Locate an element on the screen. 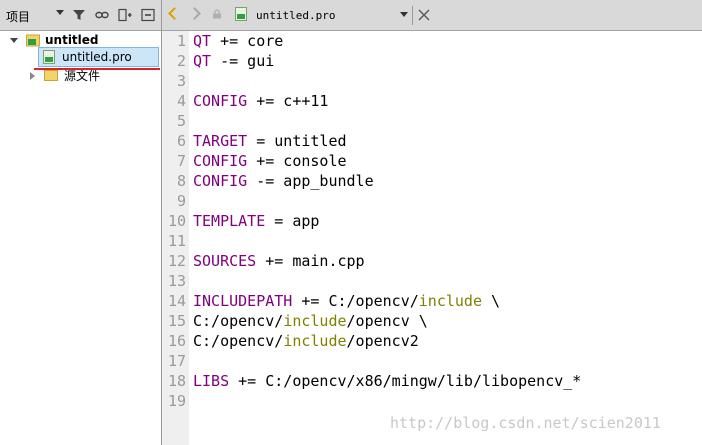  code-line: C:/opencv/include/opencv \ is located at coordinates (310, 321).